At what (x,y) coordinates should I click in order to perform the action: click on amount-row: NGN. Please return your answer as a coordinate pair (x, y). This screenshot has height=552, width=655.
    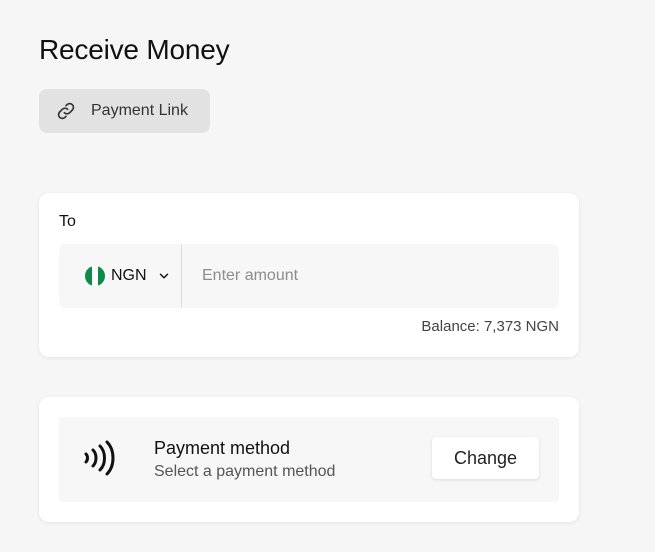
    Looking at the image, I should click on (309, 276).